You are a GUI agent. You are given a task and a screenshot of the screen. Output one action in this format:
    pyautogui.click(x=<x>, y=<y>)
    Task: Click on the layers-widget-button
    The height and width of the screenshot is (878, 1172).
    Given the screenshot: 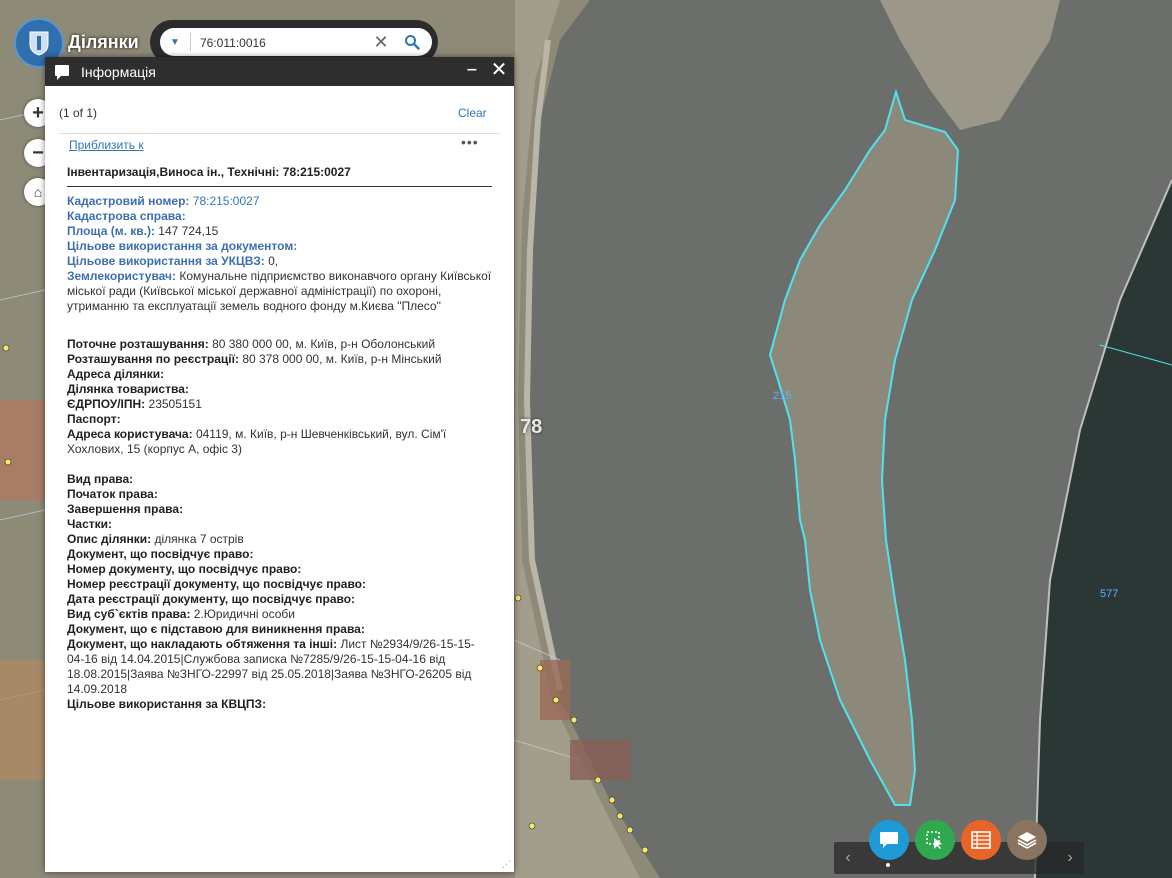 What is the action you would take?
    pyautogui.click(x=1027, y=840)
    